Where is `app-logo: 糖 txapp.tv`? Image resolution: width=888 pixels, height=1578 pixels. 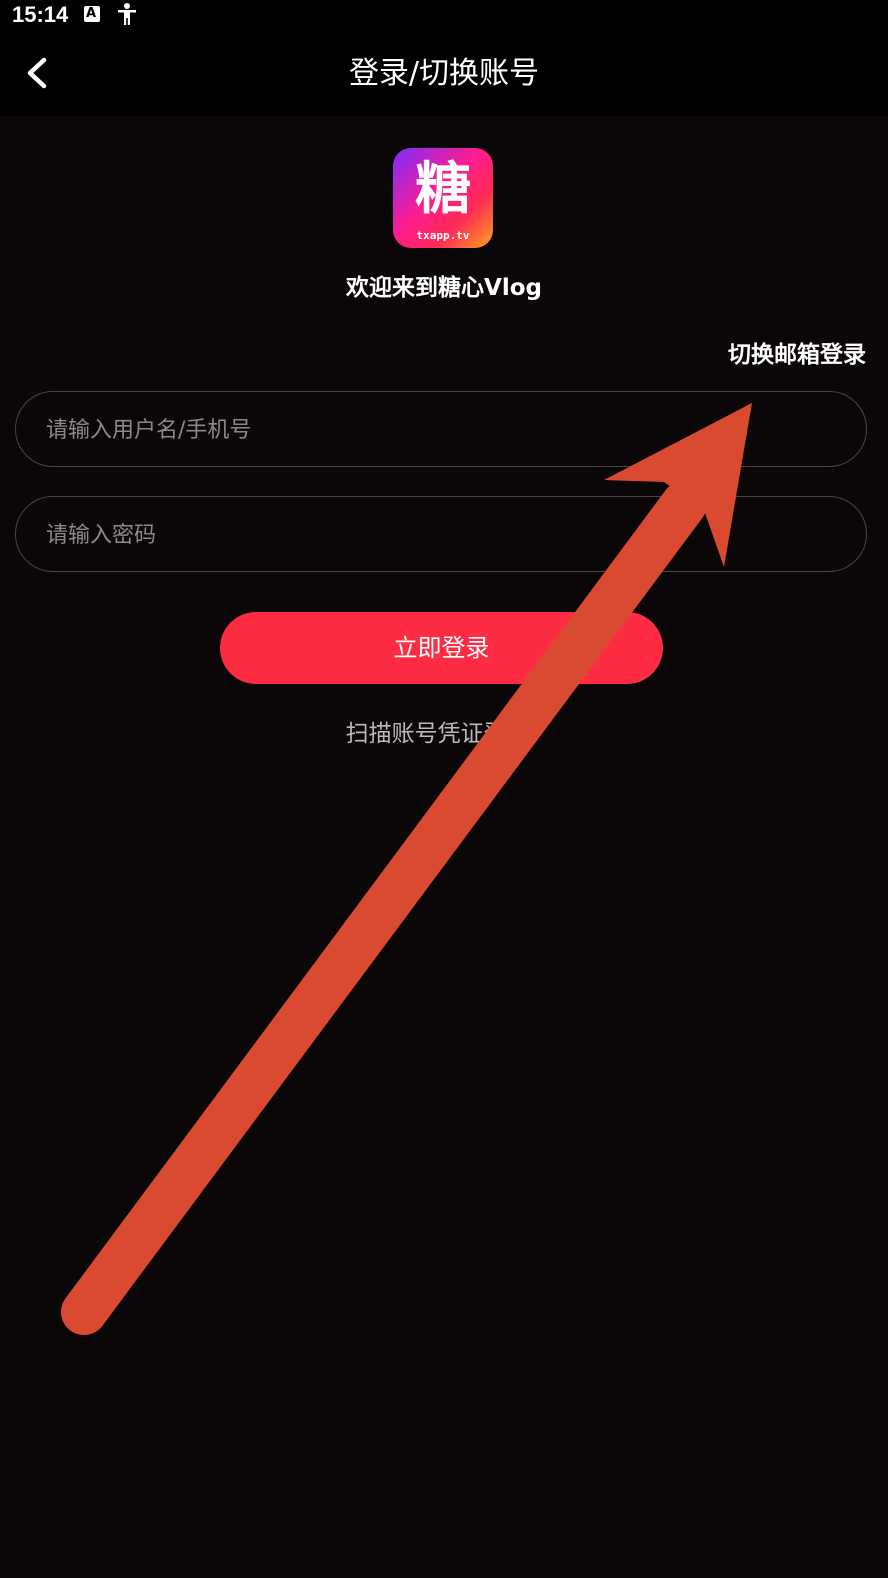 app-logo: 糖 txapp.tv is located at coordinates (443, 198).